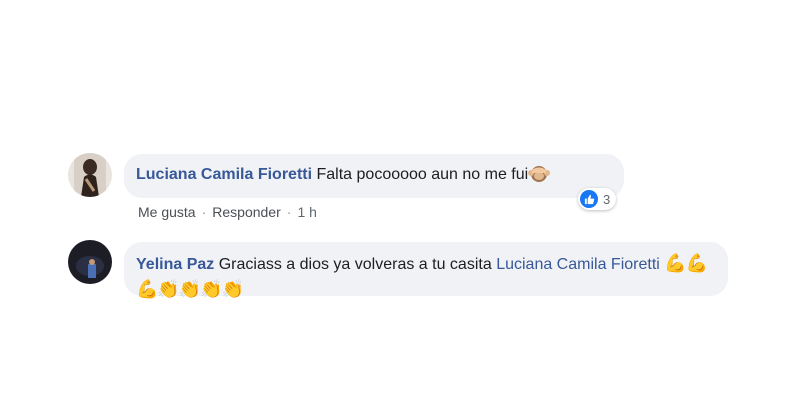 The height and width of the screenshot is (408, 800). Describe the element at coordinates (589, 199) in the screenshot. I see `like-icon` at that location.